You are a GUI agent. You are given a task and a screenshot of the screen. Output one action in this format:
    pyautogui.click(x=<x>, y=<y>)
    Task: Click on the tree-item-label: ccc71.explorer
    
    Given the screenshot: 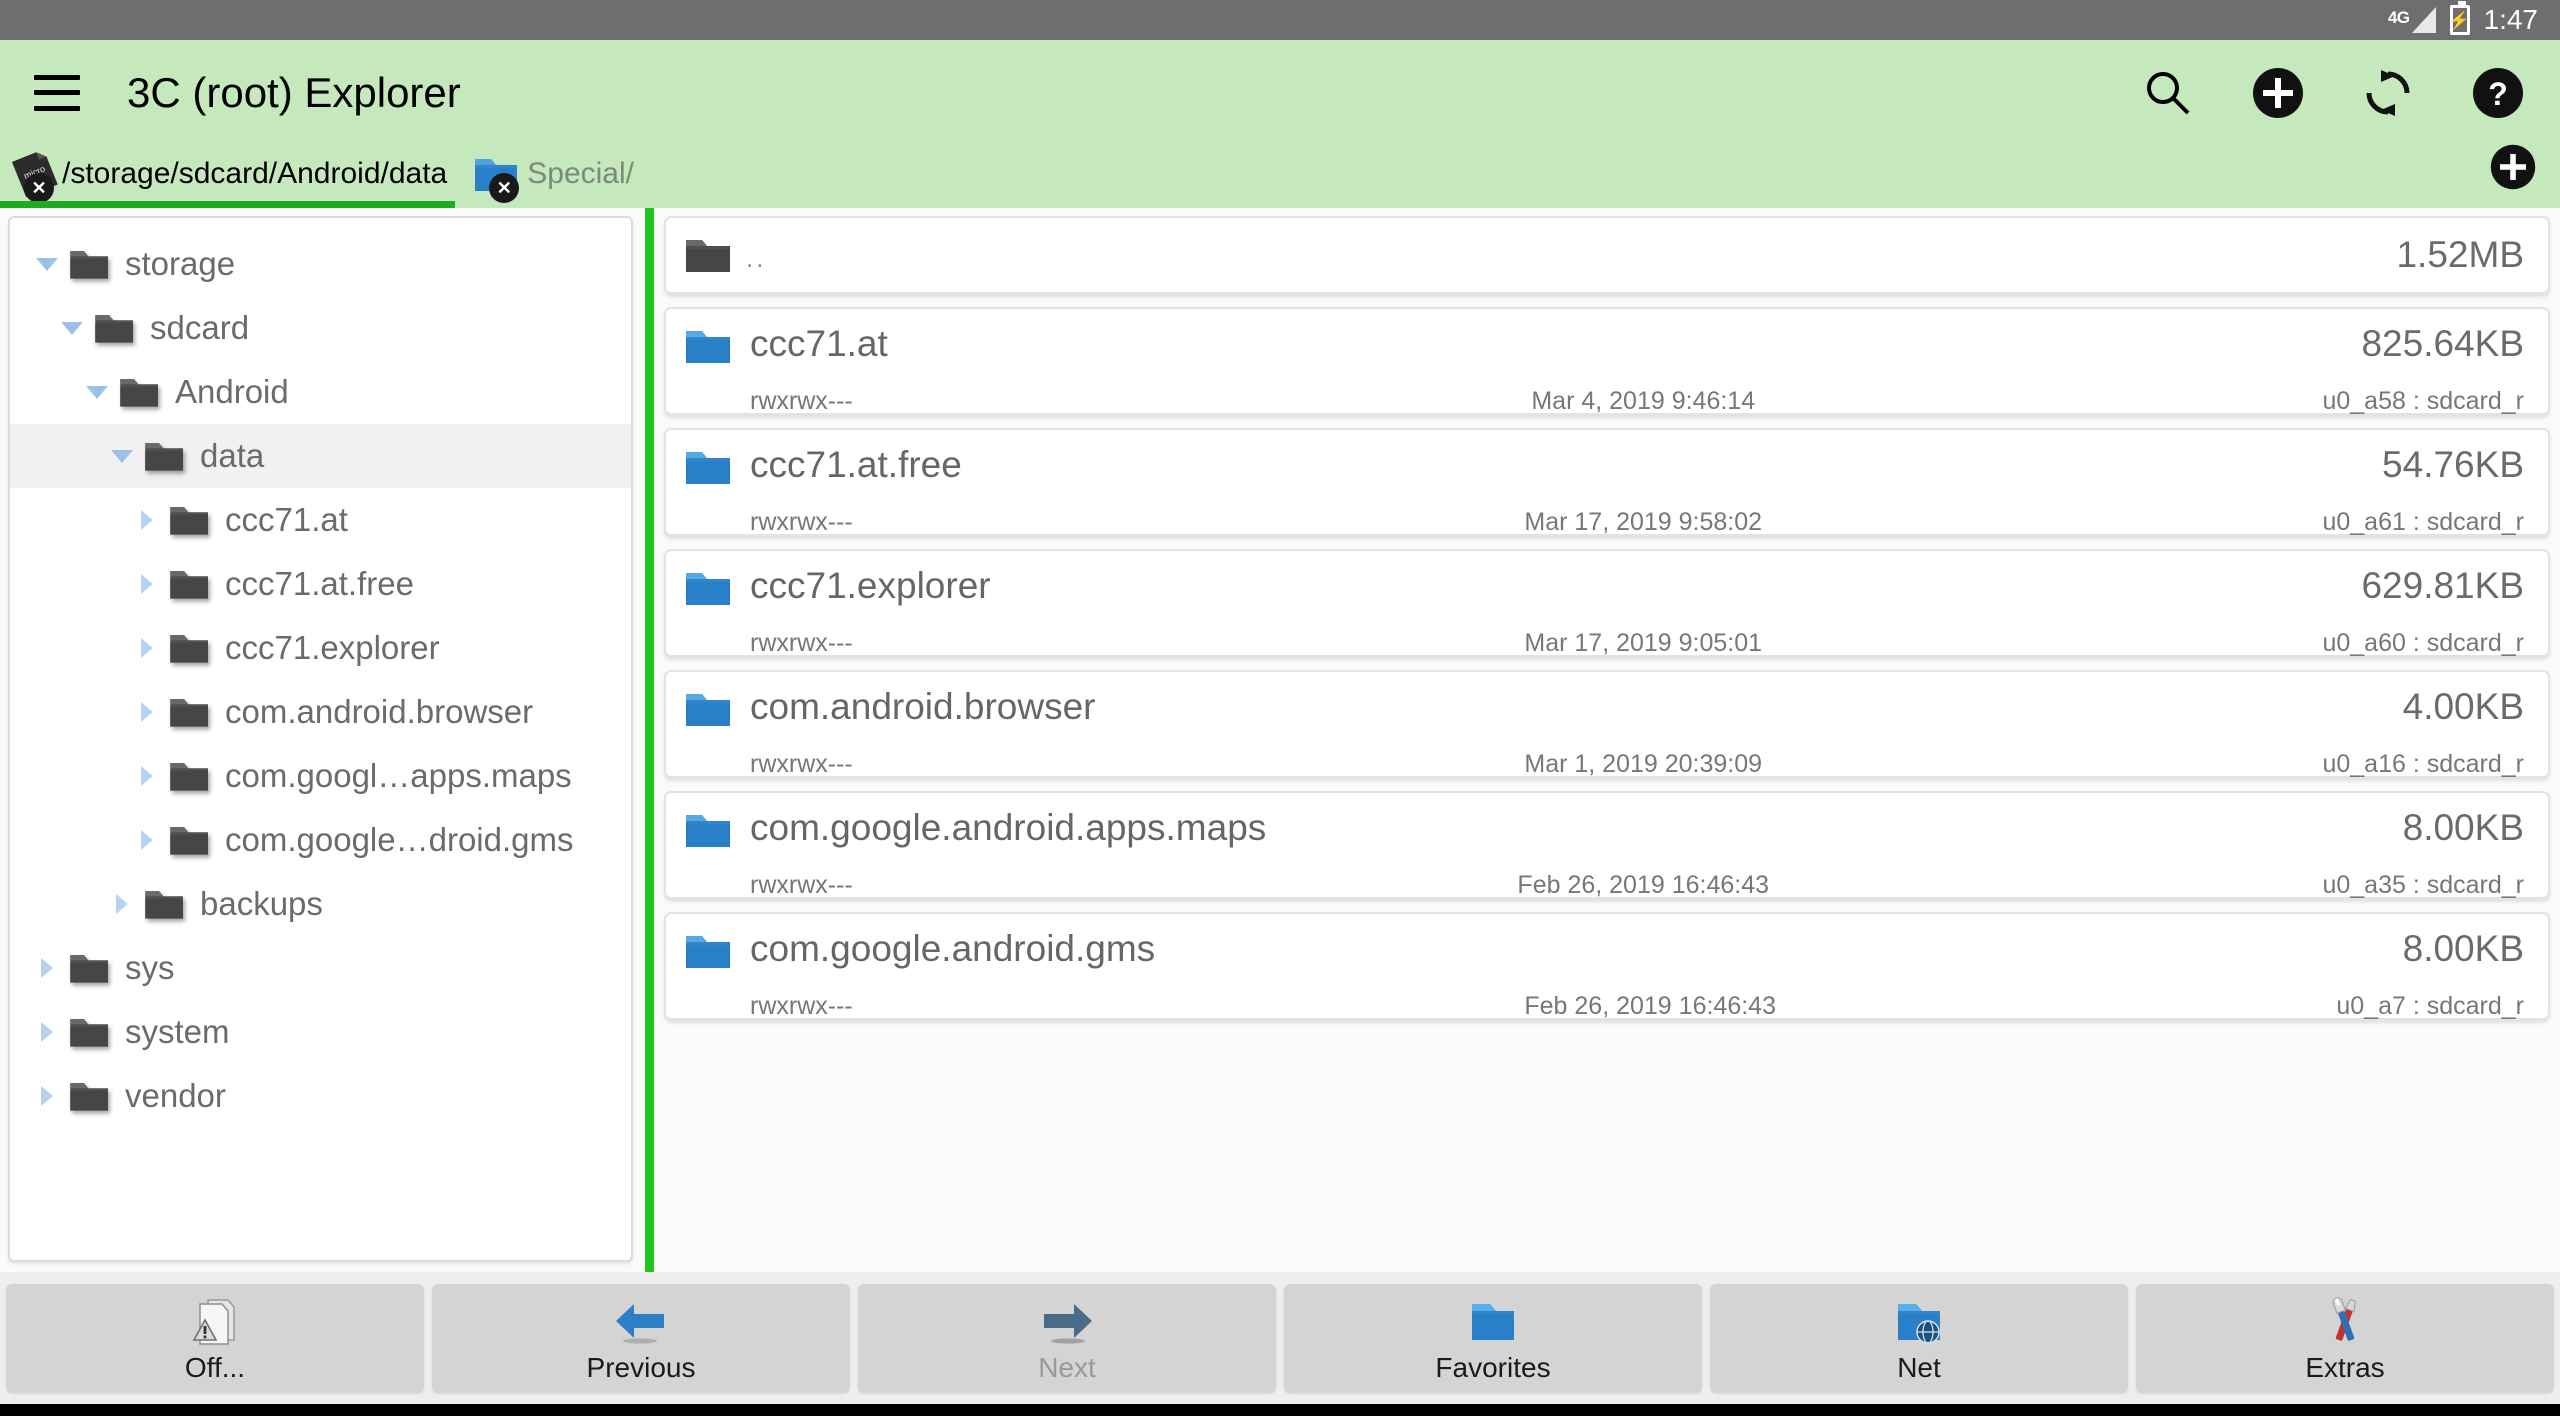 What is the action you would take?
    pyautogui.click(x=332, y=647)
    